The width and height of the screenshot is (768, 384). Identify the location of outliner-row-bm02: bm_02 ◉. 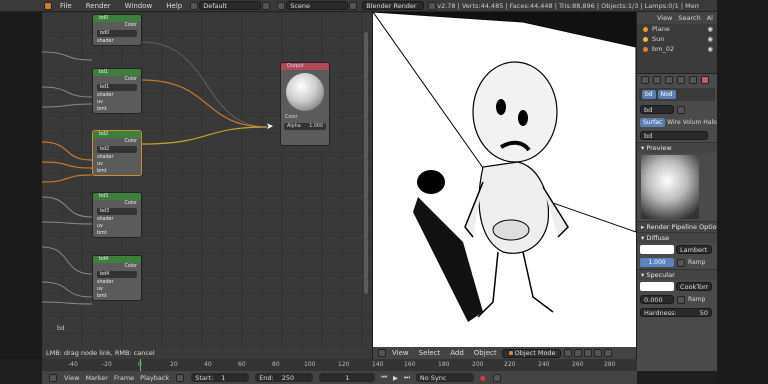
(677, 49).